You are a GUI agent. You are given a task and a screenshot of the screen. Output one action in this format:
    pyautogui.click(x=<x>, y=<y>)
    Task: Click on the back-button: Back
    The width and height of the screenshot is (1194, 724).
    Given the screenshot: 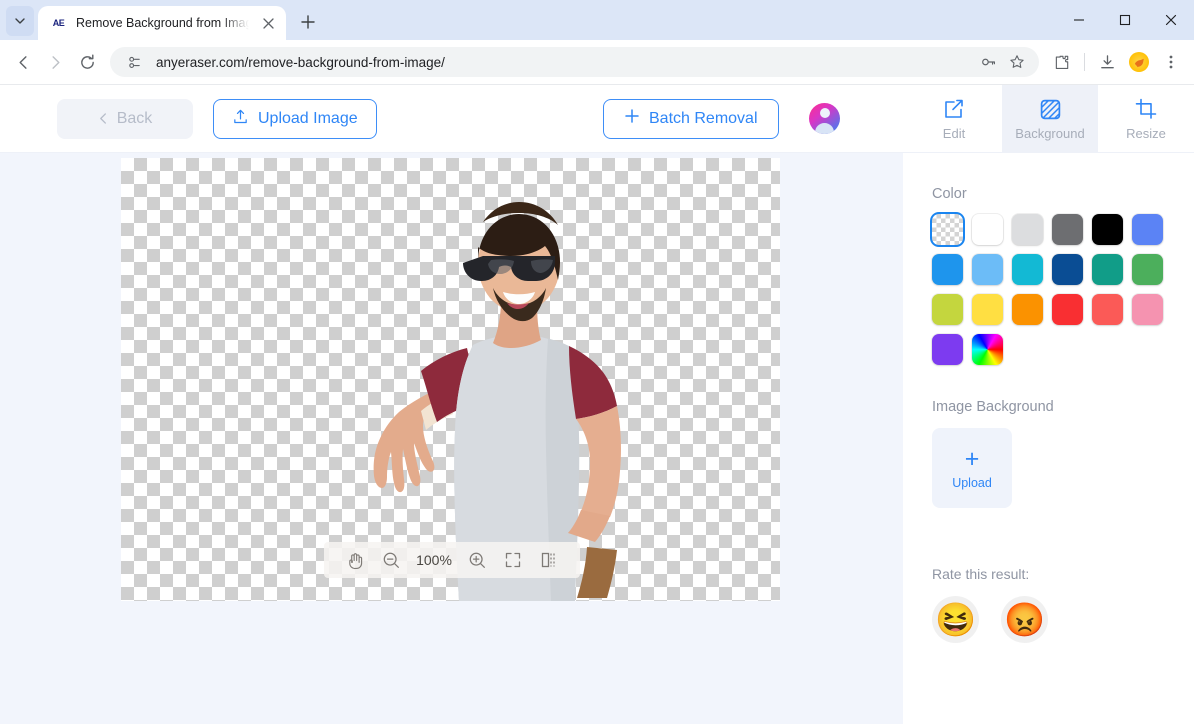 What is the action you would take?
    pyautogui.click(x=125, y=118)
    